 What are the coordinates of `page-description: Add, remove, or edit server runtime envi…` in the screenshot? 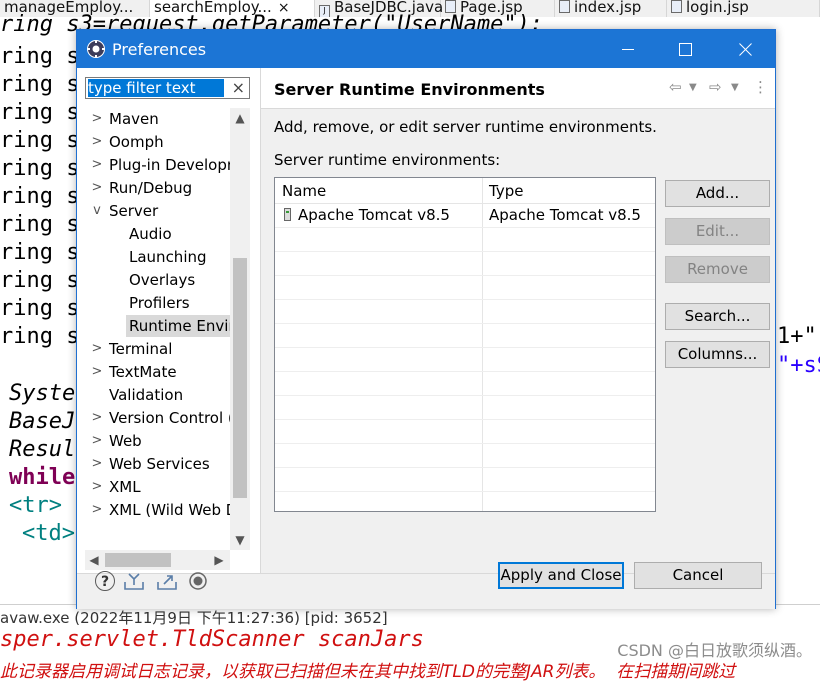 It's located at (465, 127).